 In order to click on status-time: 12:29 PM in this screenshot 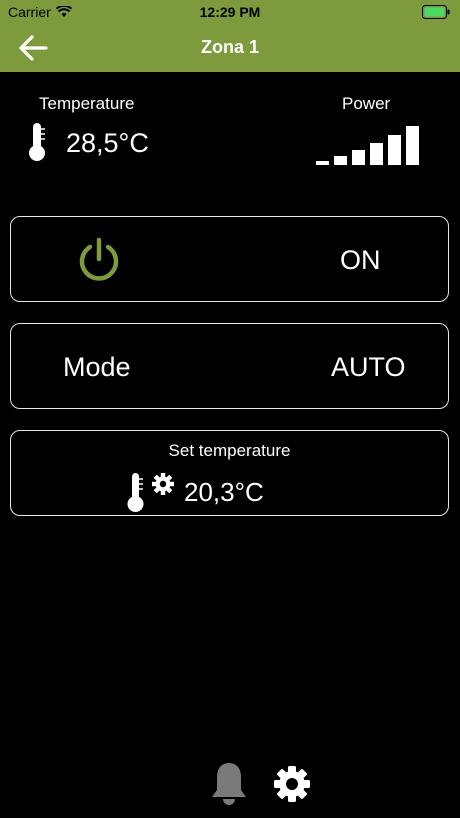, I will do `click(230, 12)`.